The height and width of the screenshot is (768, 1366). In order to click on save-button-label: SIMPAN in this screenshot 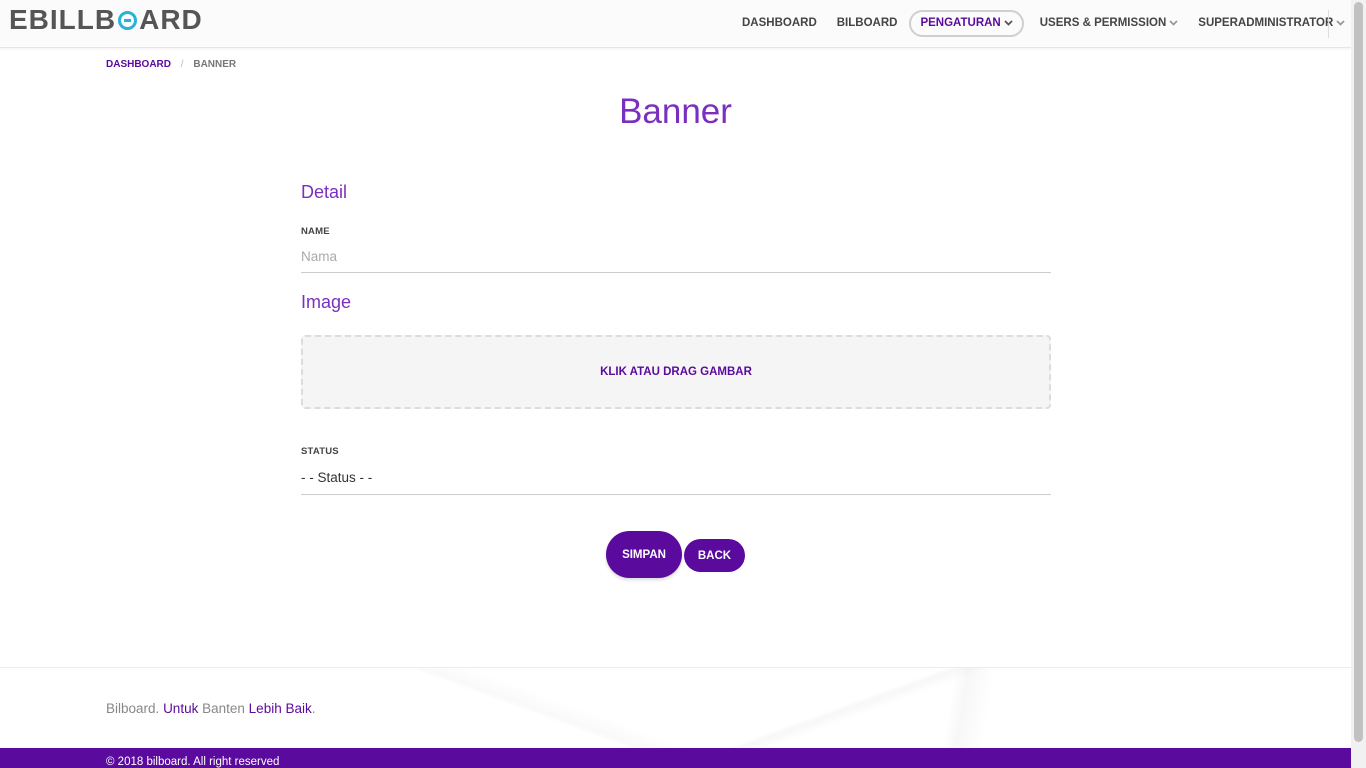, I will do `click(644, 554)`.